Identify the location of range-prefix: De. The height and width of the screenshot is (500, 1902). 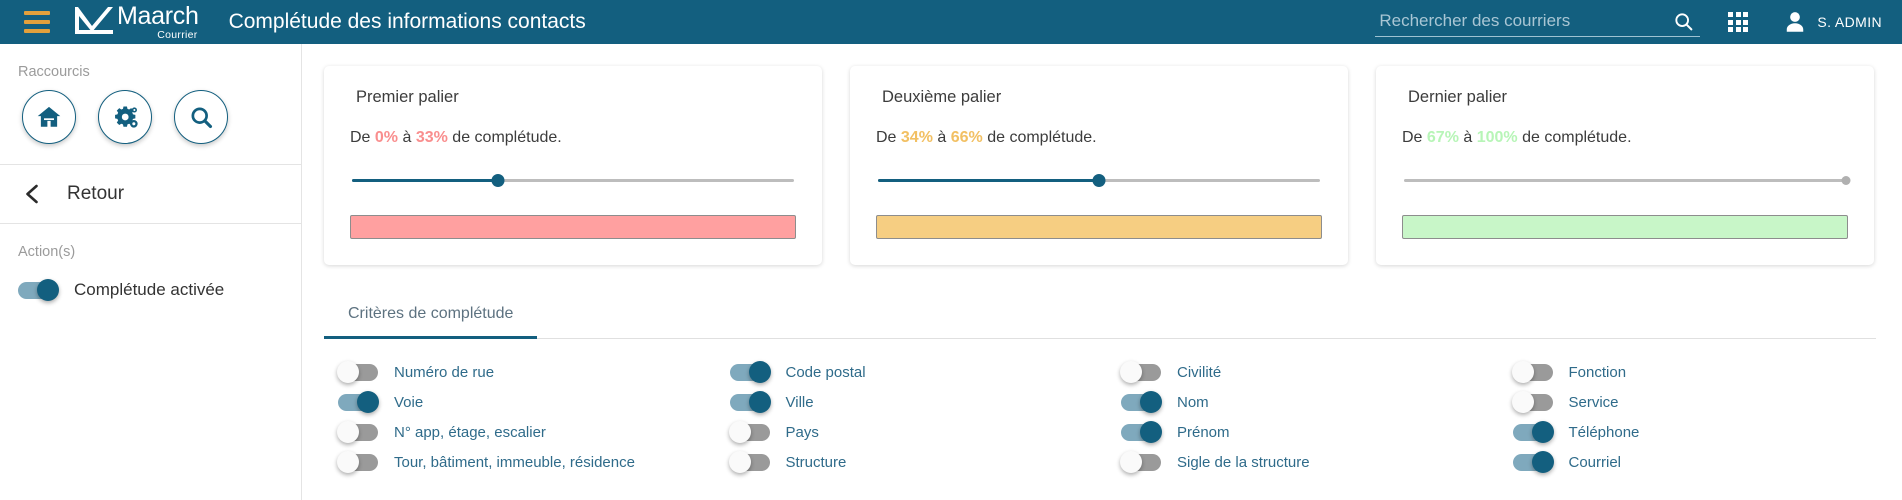
(888, 137).